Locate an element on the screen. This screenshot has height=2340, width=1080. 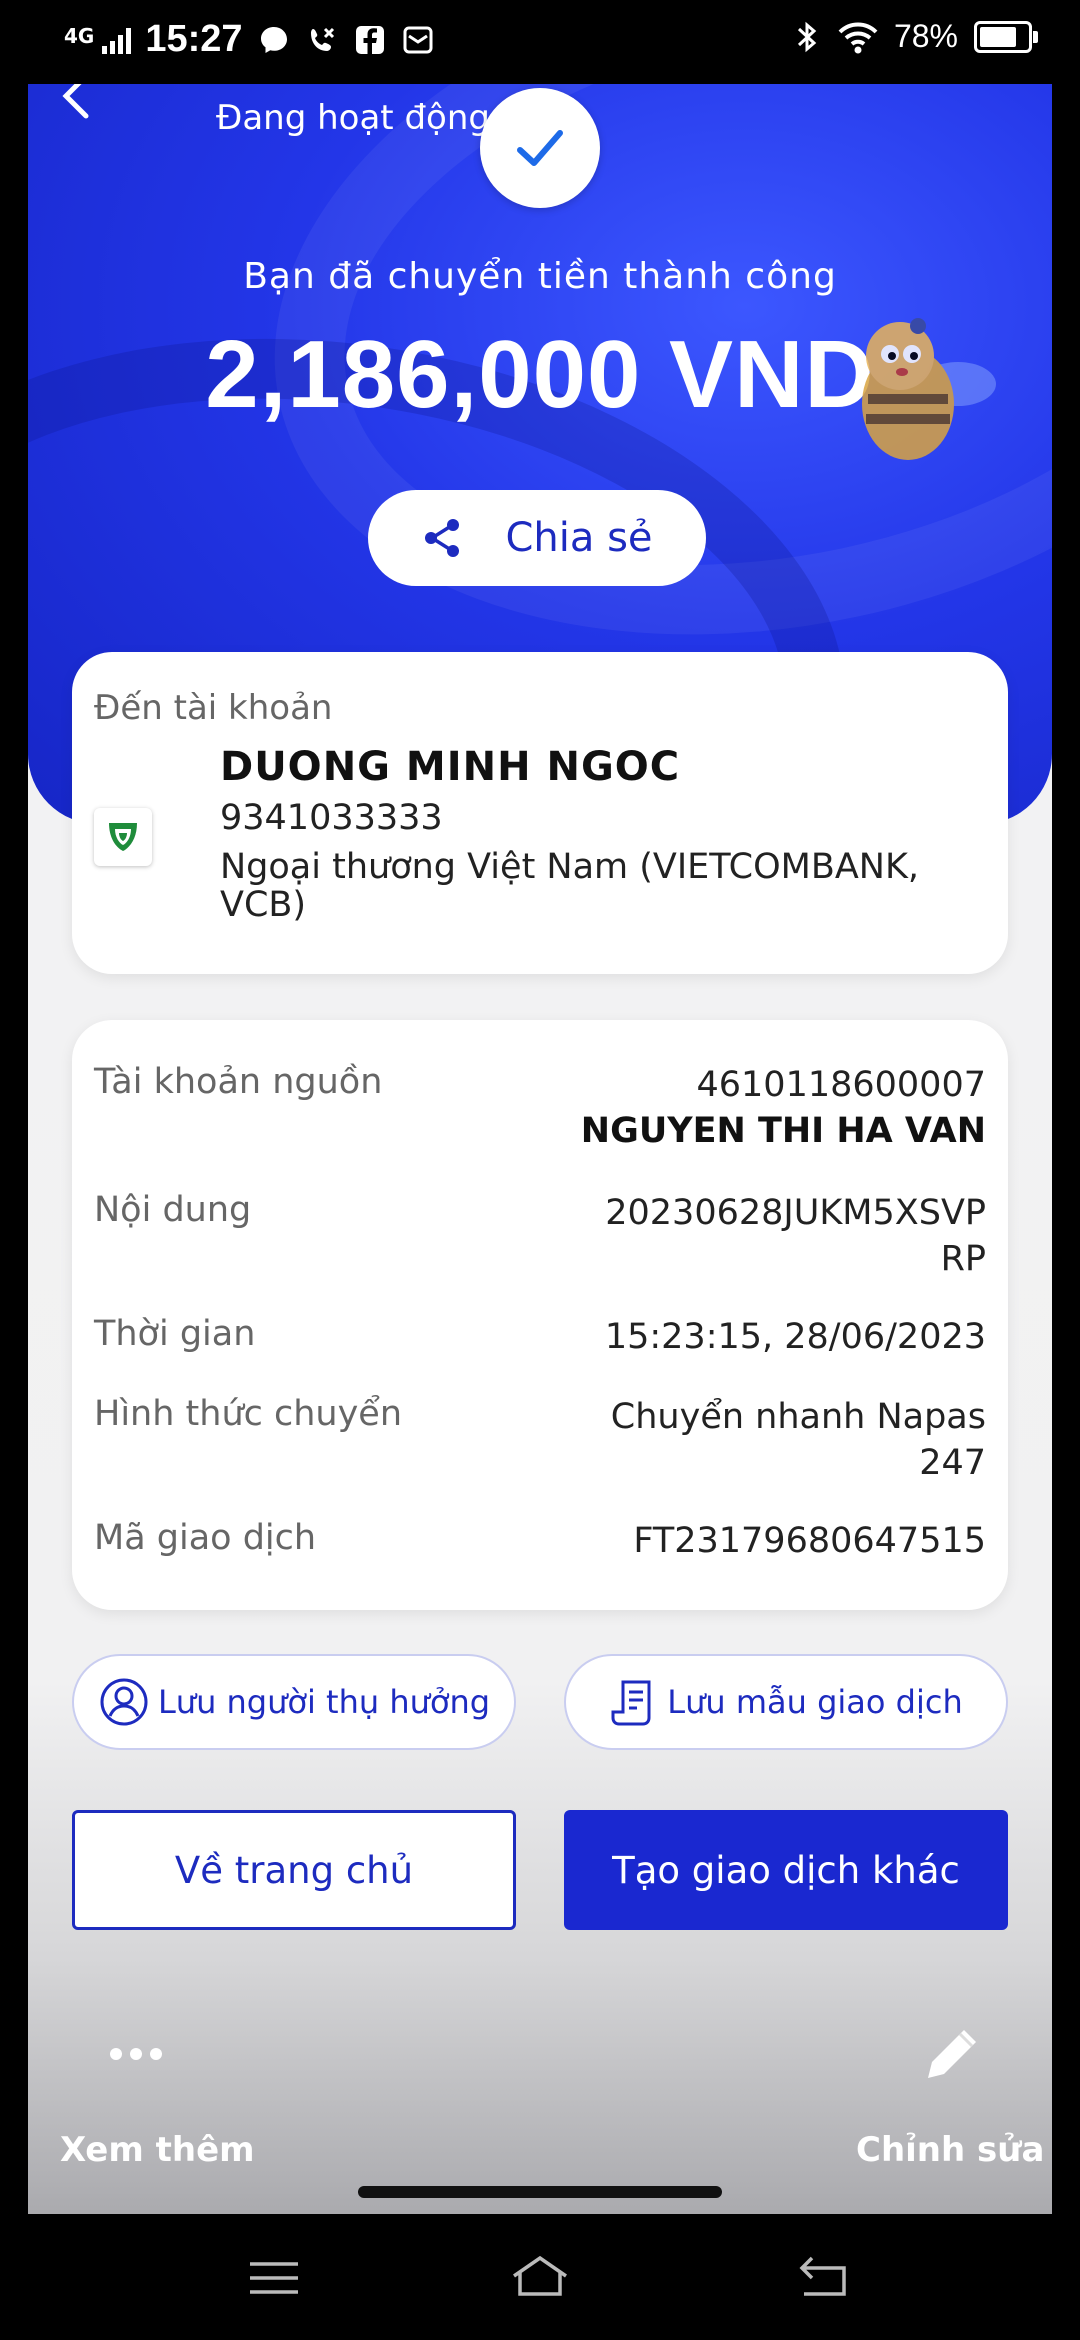
missed-call-icon is located at coordinates (322, 39).